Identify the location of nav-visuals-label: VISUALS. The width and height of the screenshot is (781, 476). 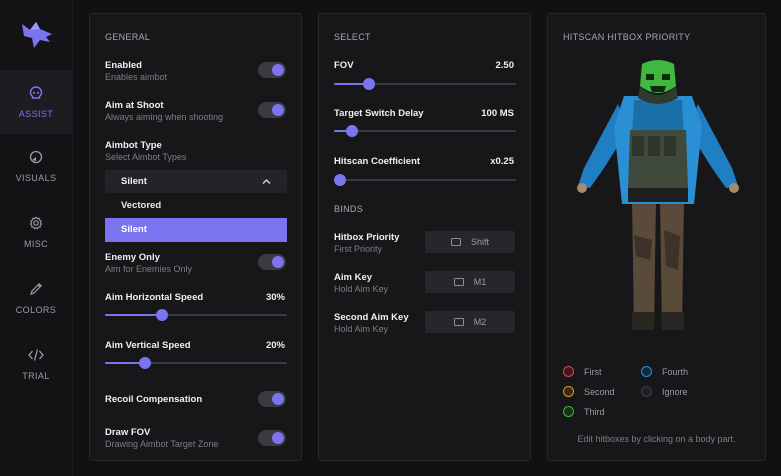
(36, 178).